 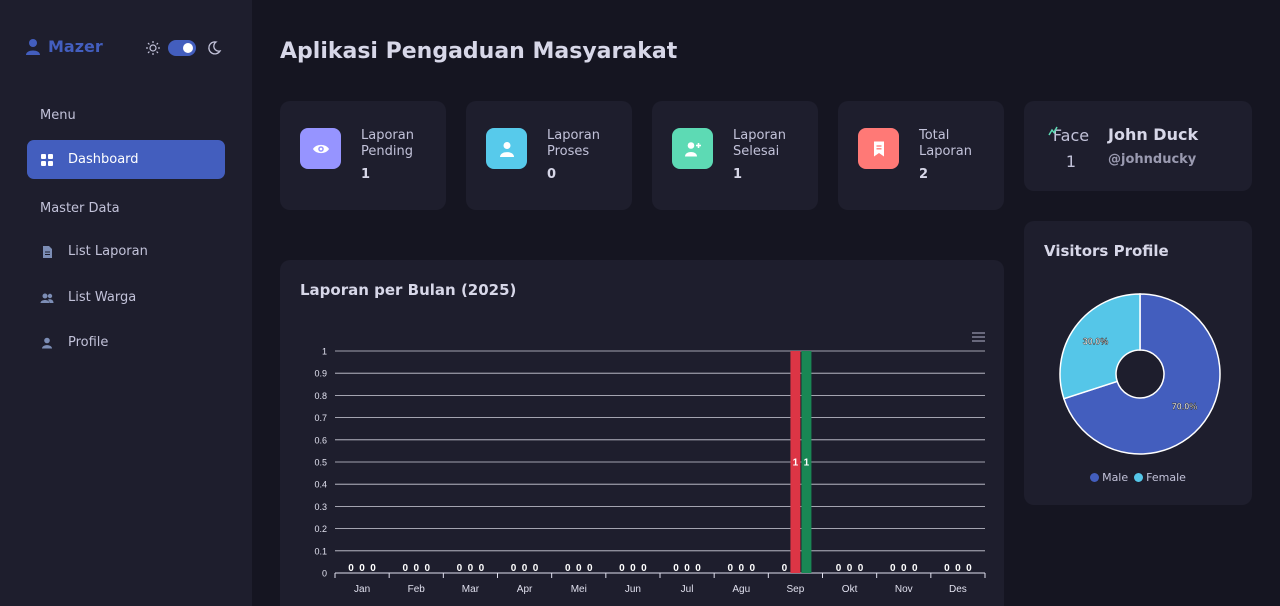 I want to click on x-tick-label: Mei, so click(x=579, y=589).